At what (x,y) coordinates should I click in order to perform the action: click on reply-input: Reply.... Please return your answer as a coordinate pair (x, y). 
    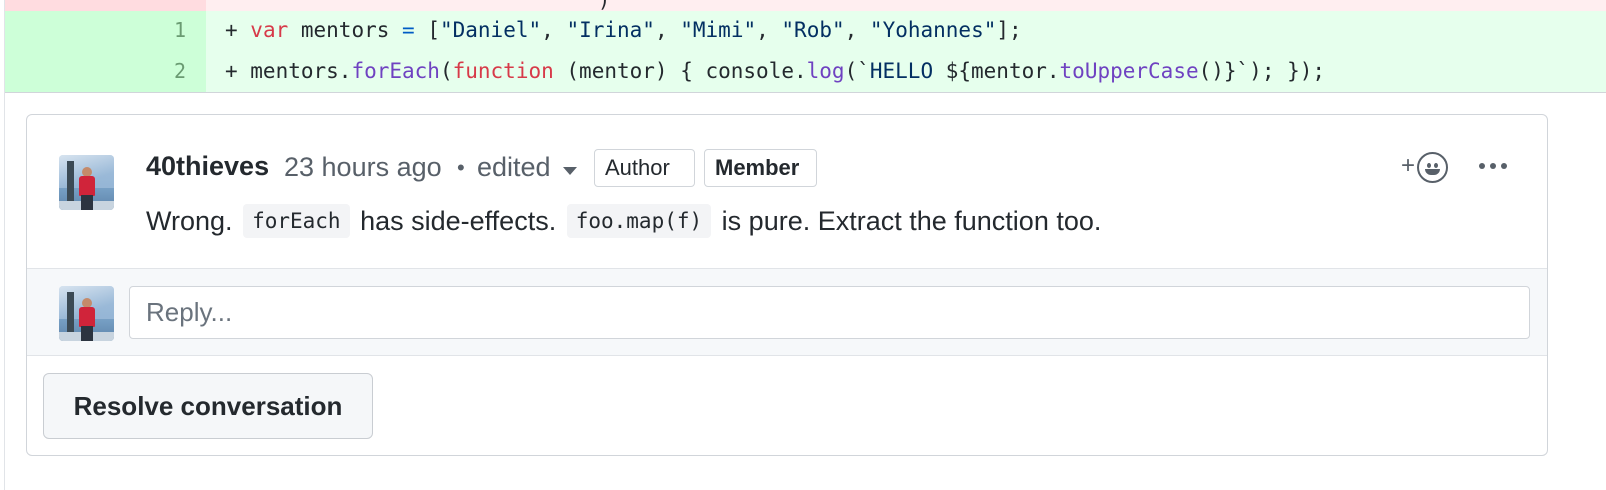
    Looking at the image, I should click on (829, 312).